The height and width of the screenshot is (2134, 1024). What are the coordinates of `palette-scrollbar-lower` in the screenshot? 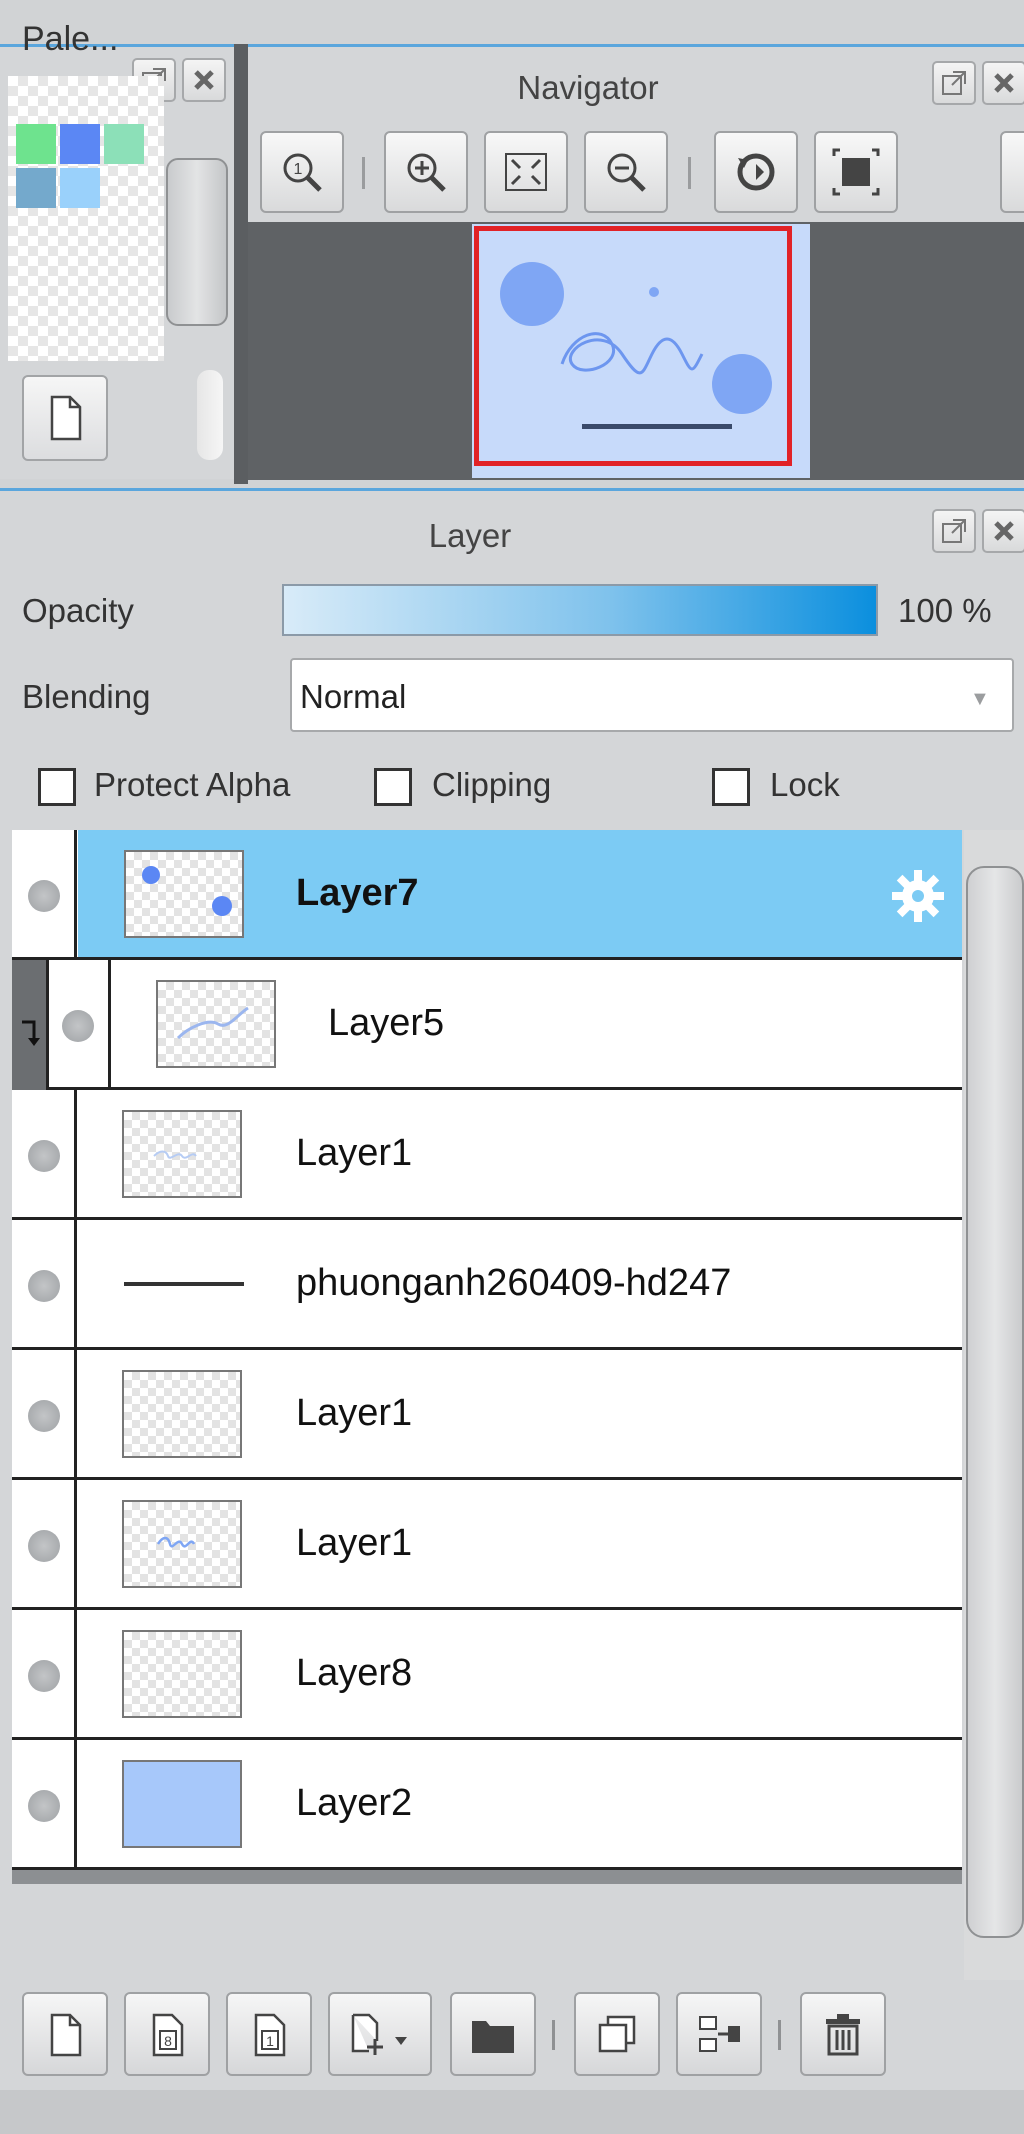 It's located at (210, 415).